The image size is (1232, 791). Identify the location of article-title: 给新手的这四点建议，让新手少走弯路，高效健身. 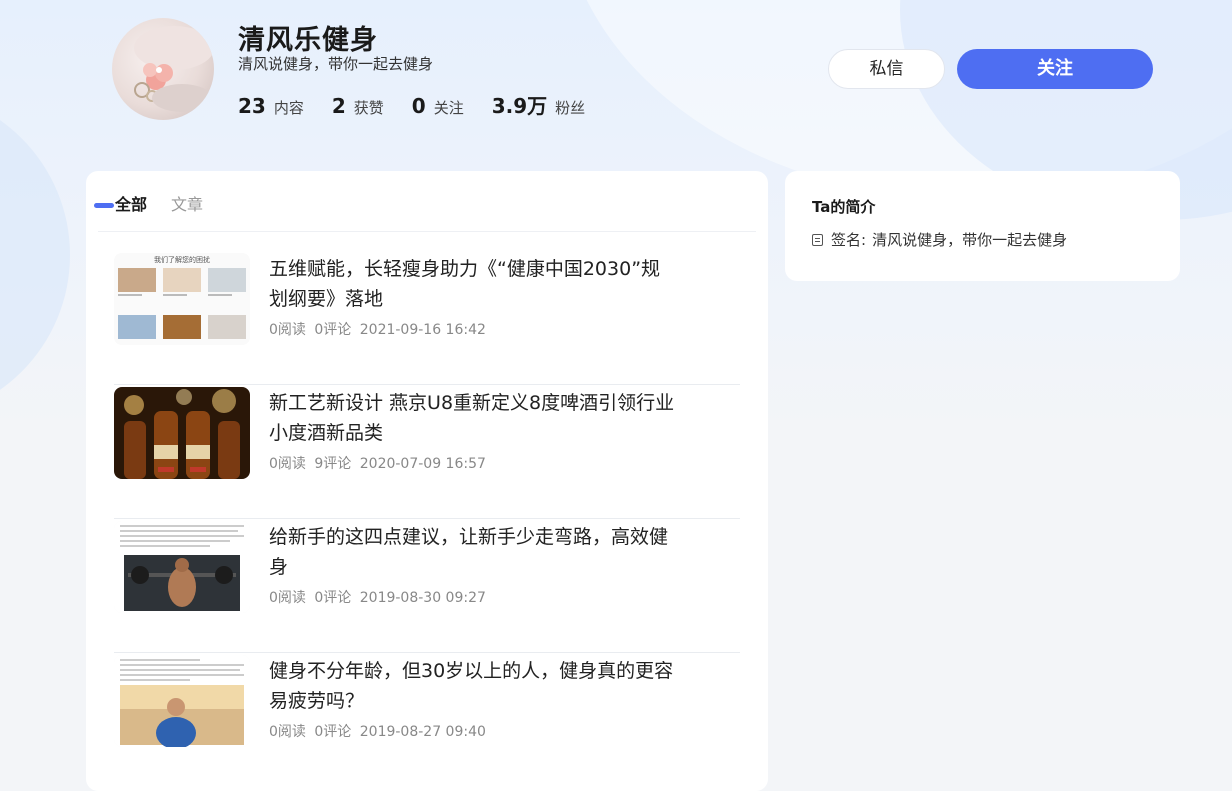
(474, 552).